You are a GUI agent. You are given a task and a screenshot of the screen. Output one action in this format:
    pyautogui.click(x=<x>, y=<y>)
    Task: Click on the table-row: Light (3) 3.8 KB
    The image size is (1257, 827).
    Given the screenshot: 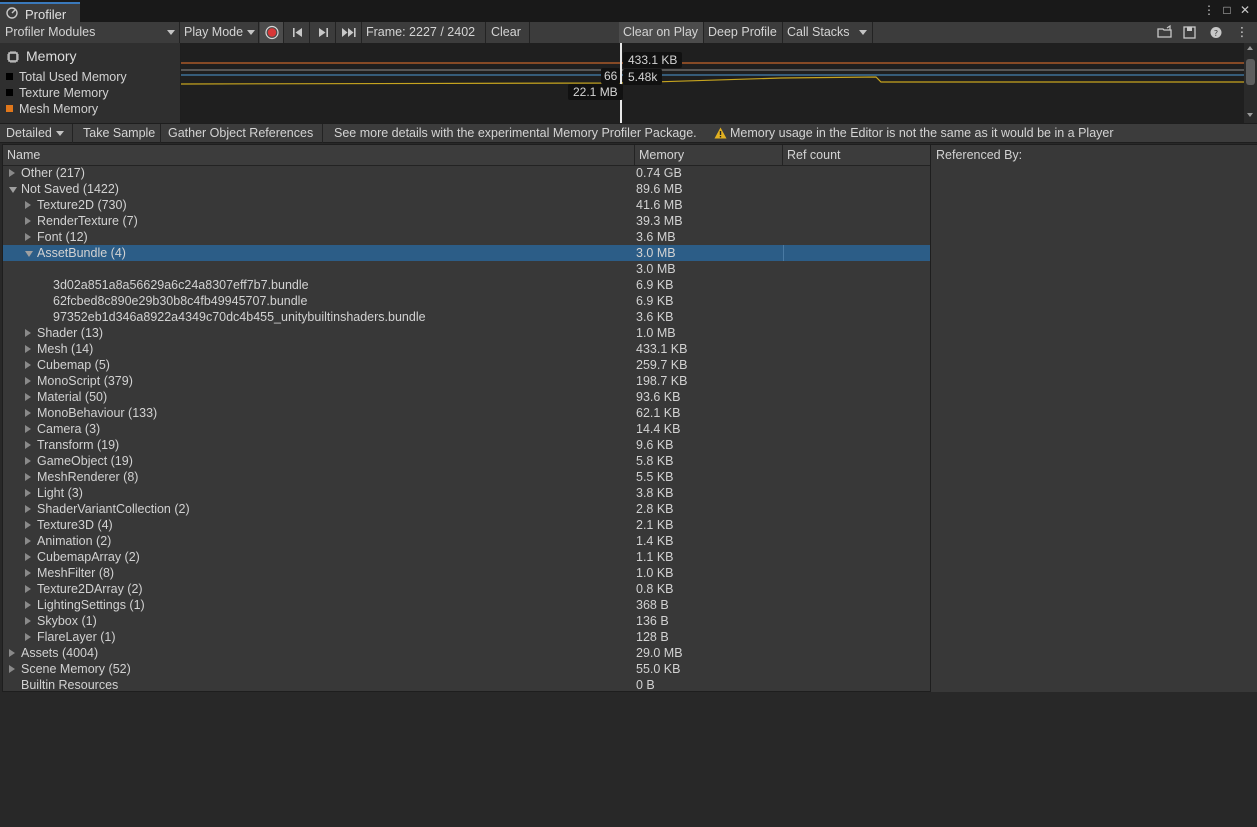 What is the action you would take?
    pyautogui.click(x=466, y=493)
    